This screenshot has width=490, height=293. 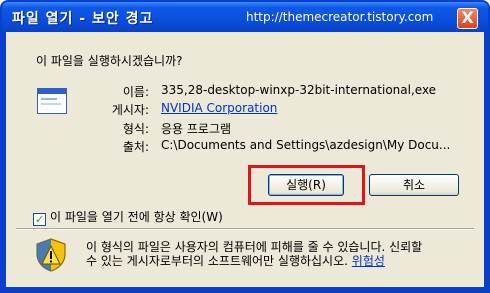 I want to click on application-icon, so click(x=52, y=101).